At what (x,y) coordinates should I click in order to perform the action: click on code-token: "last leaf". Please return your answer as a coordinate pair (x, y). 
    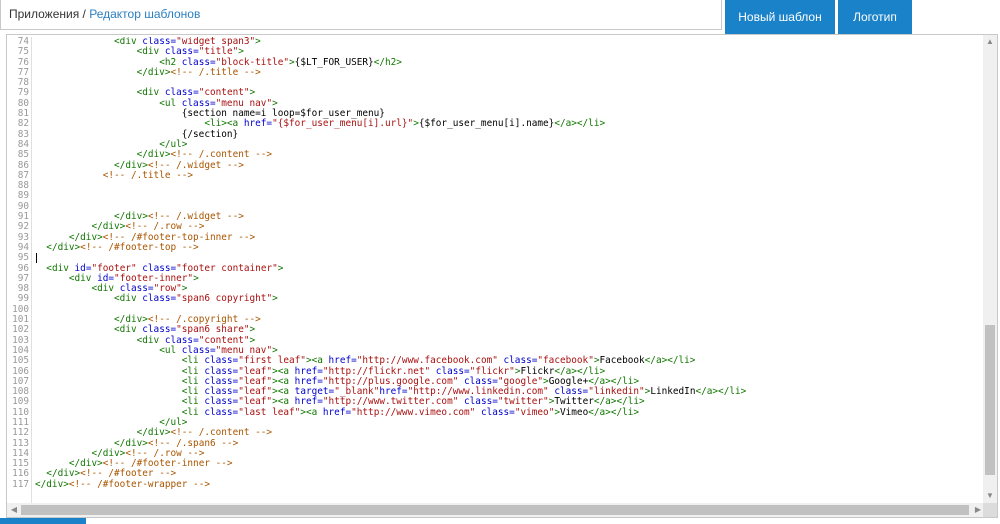
    Looking at the image, I should click on (269, 412).